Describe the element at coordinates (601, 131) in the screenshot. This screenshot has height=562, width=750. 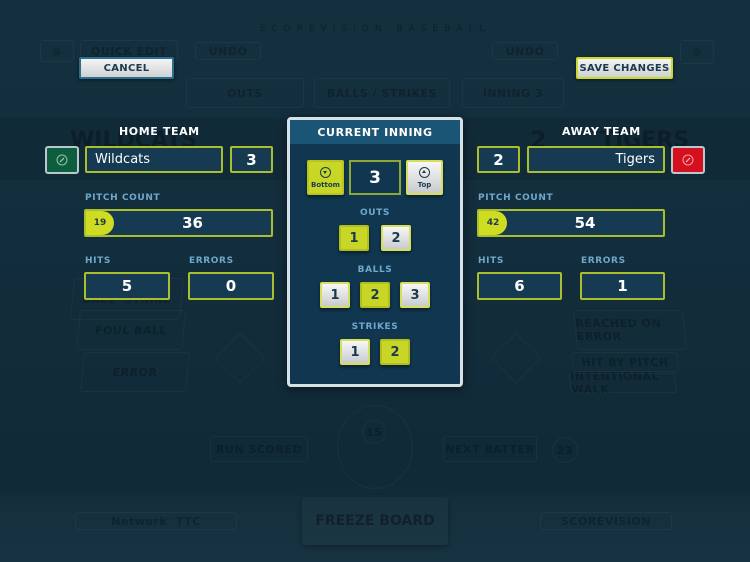
I see `away-team-heading: AWAY TEAM` at that location.